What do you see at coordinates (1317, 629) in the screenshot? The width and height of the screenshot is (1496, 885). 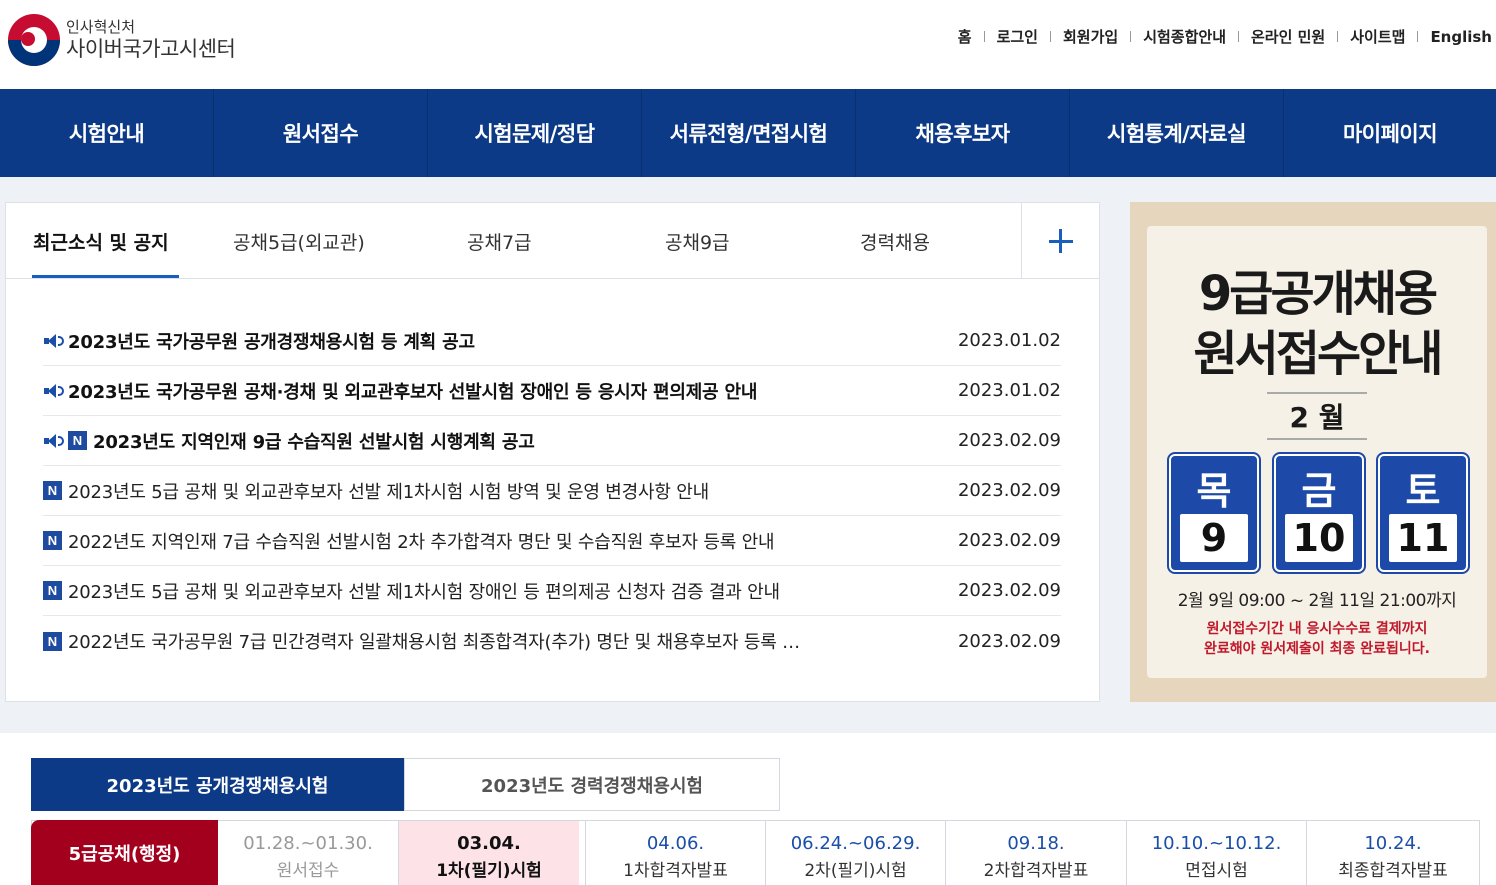 I see `banner-note: 원서접수기간 내 응시수수료 결제까지` at bounding box center [1317, 629].